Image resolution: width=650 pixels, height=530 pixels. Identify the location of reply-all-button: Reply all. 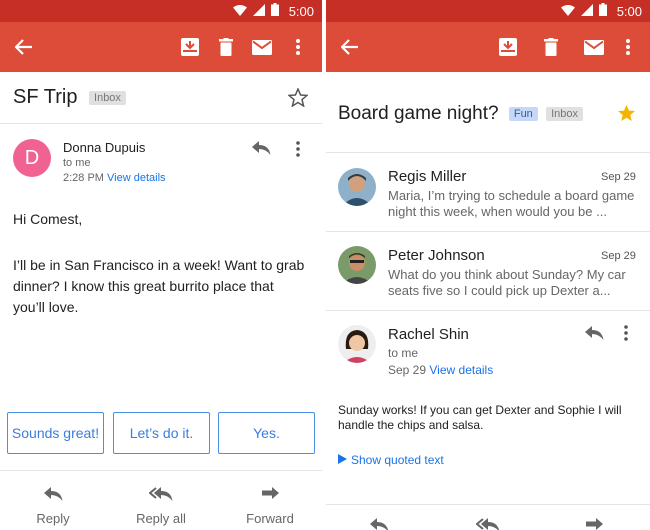
(161, 504).